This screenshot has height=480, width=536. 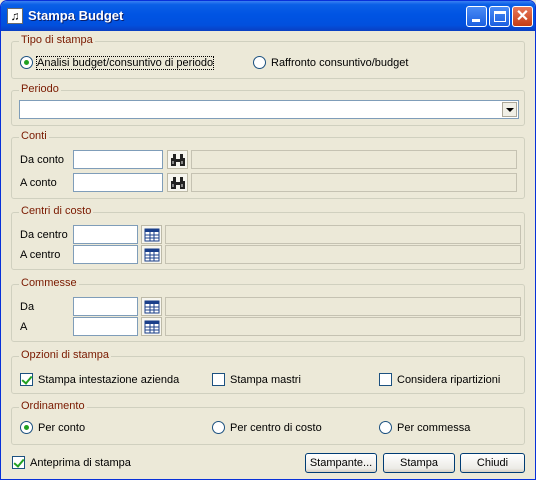 I want to click on a-conto-input, so click(x=118, y=182).